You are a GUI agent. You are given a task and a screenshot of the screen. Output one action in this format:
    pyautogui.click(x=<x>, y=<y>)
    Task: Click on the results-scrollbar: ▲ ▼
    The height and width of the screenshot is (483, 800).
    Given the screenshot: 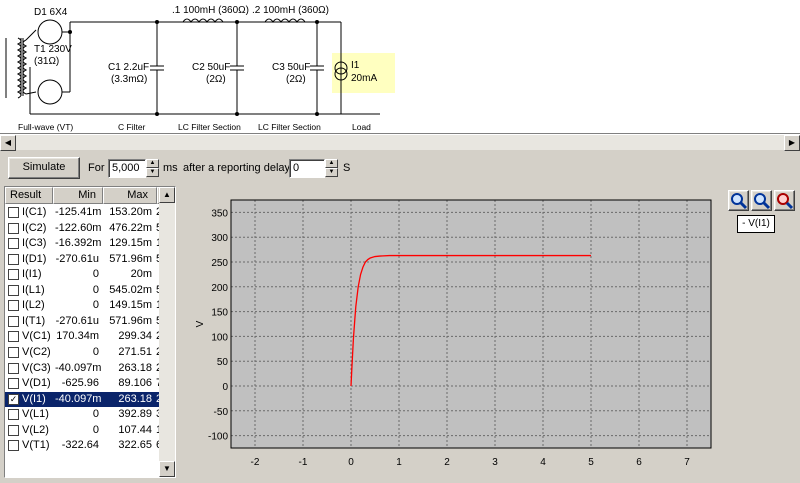 What is the action you would take?
    pyautogui.click(x=167, y=332)
    